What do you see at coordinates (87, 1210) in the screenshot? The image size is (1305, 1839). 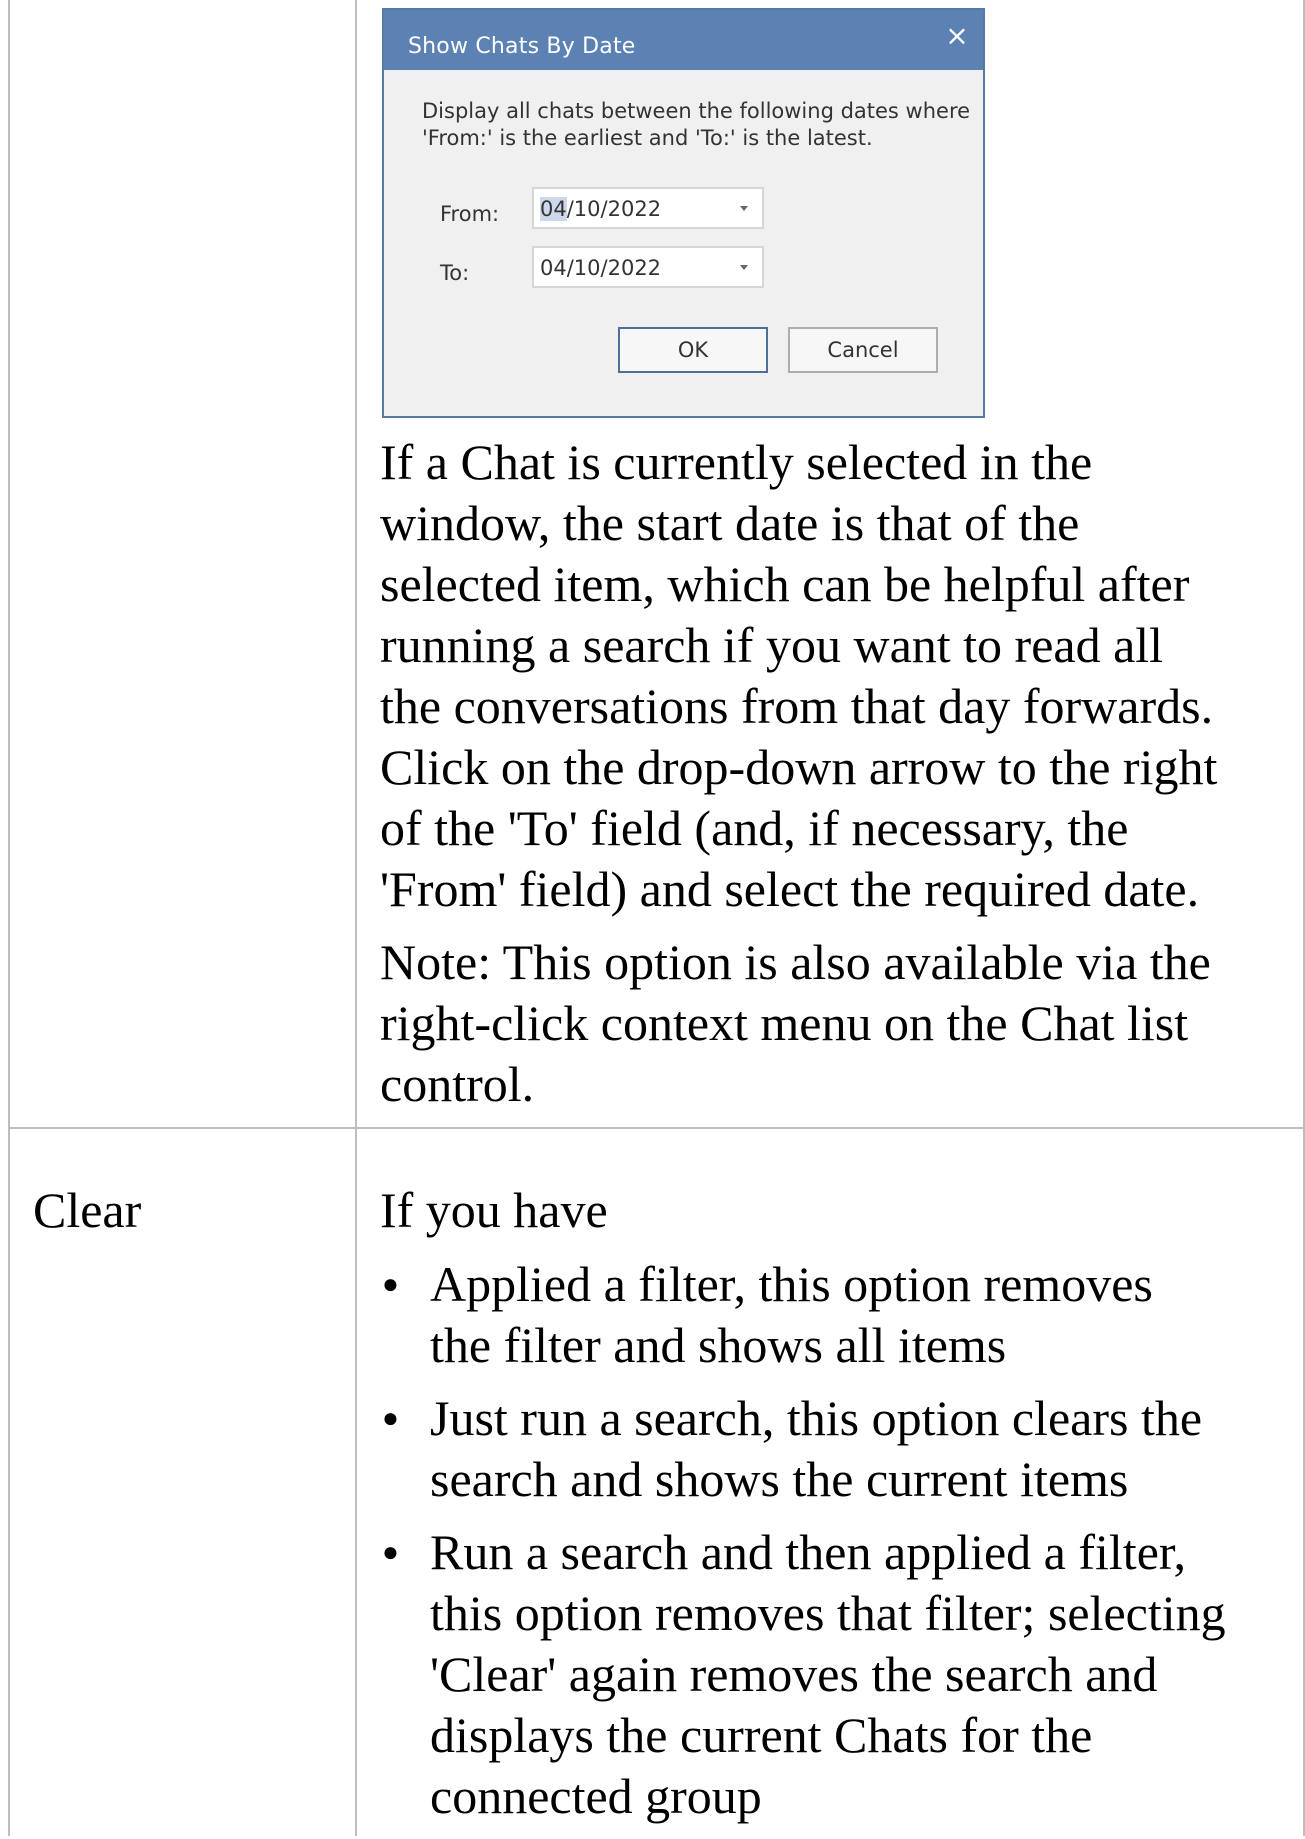 I see `row2-option-label: Clear` at bounding box center [87, 1210].